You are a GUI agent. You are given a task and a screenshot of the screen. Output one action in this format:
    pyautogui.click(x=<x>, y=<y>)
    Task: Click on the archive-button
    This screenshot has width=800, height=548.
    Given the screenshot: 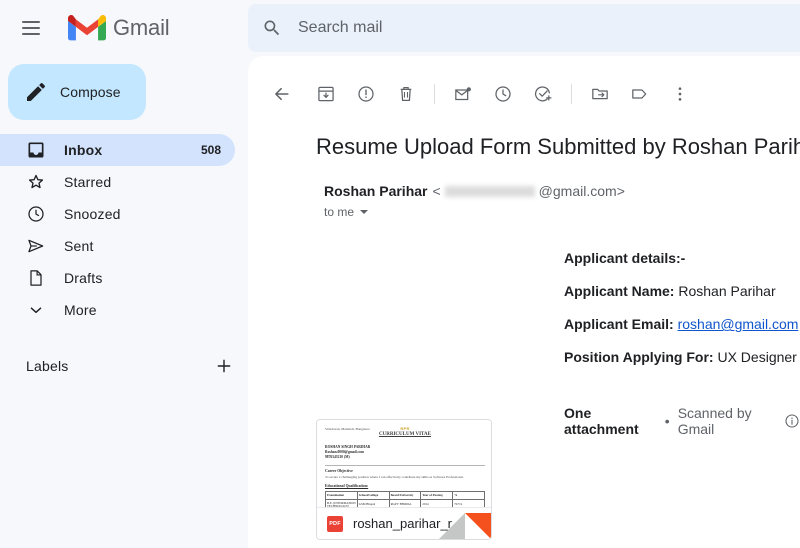 What is the action you would take?
    pyautogui.click(x=326, y=94)
    